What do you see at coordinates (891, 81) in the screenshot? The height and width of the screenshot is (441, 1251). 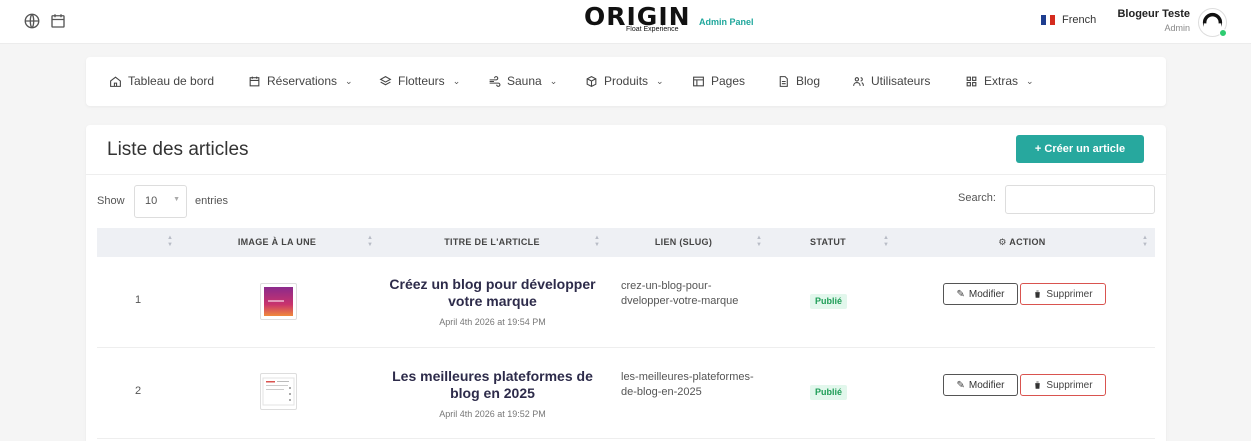 I see `nav-item-utilisateurs: Utilisateurs` at bounding box center [891, 81].